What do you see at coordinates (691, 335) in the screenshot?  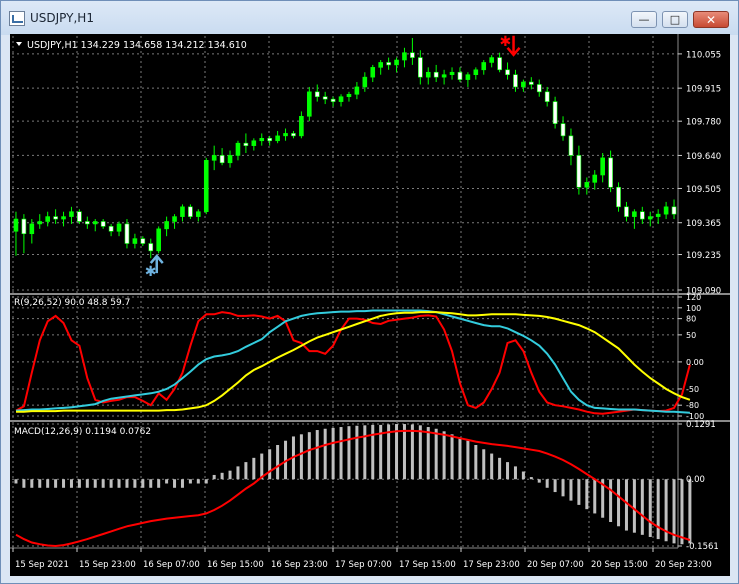 I see `rsi-tick-label: 50` at bounding box center [691, 335].